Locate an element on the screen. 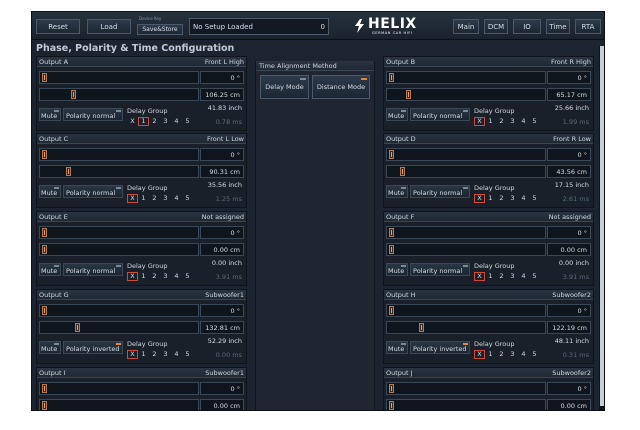  distance-cm-value: 90.31 cm is located at coordinates (222, 171).